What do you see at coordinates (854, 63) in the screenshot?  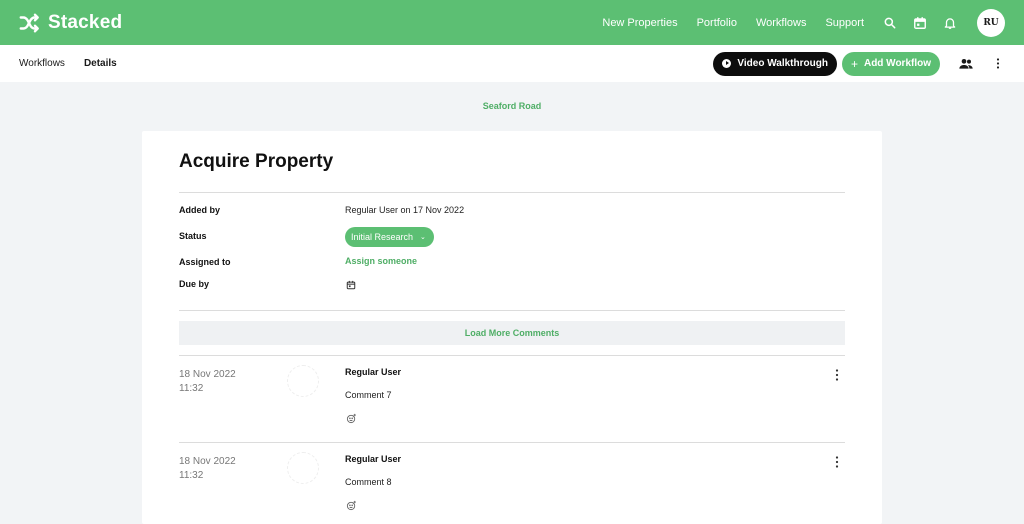 I see `plus-icon: +` at bounding box center [854, 63].